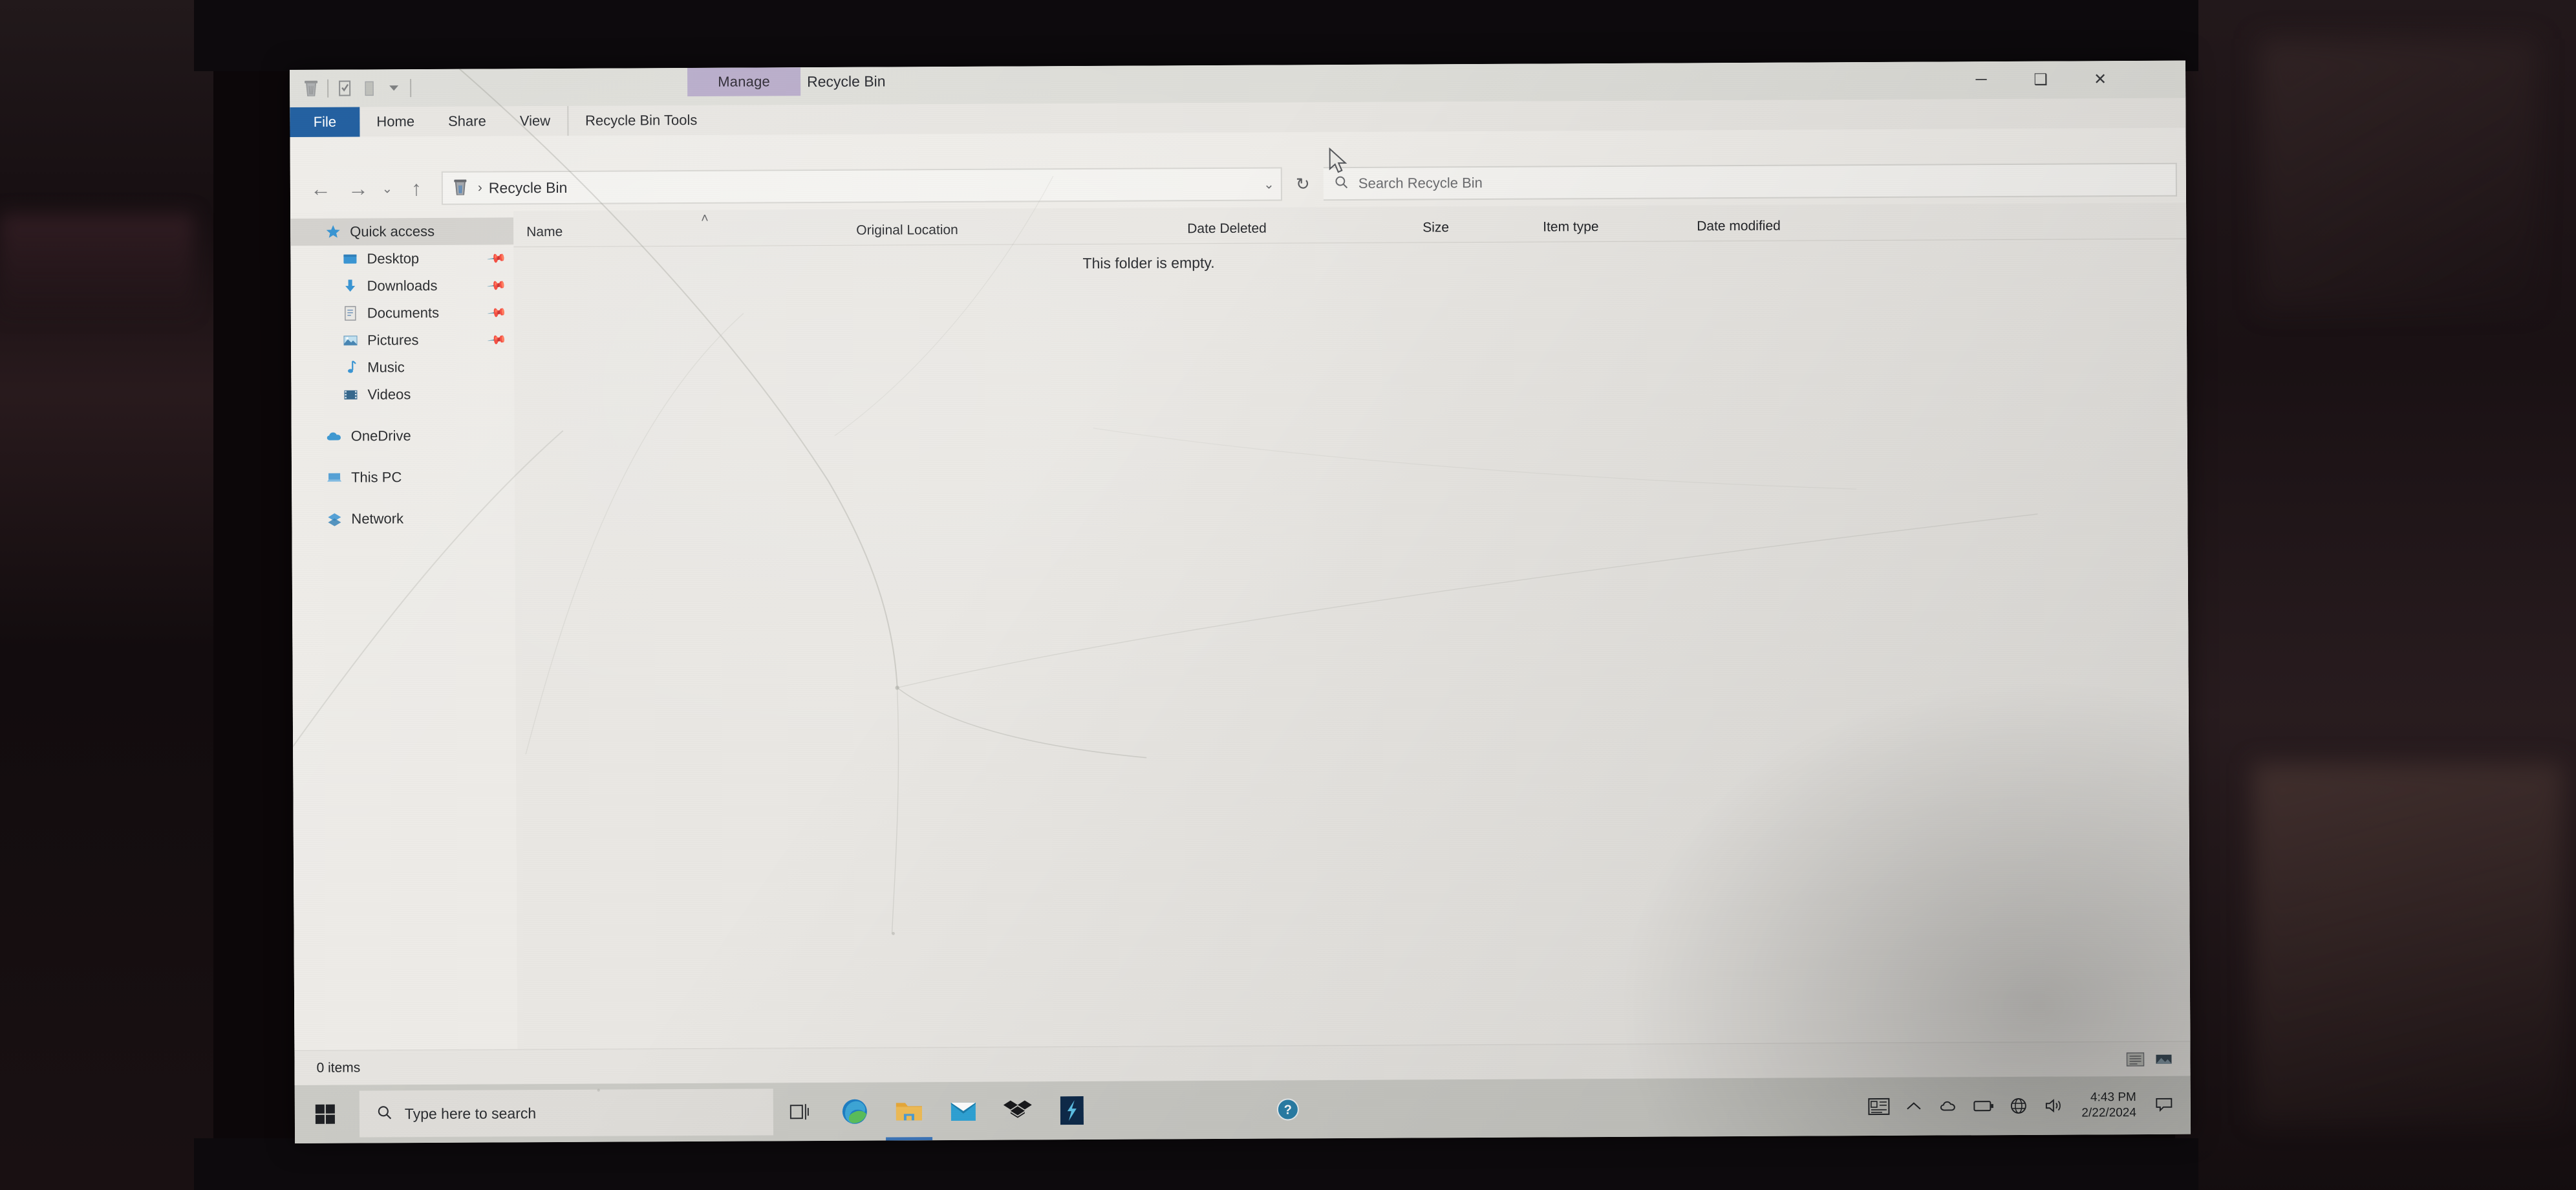 This screenshot has height=1190, width=2576. Describe the element at coordinates (535, 121) in the screenshot. I see `tab-view: View` at that location.